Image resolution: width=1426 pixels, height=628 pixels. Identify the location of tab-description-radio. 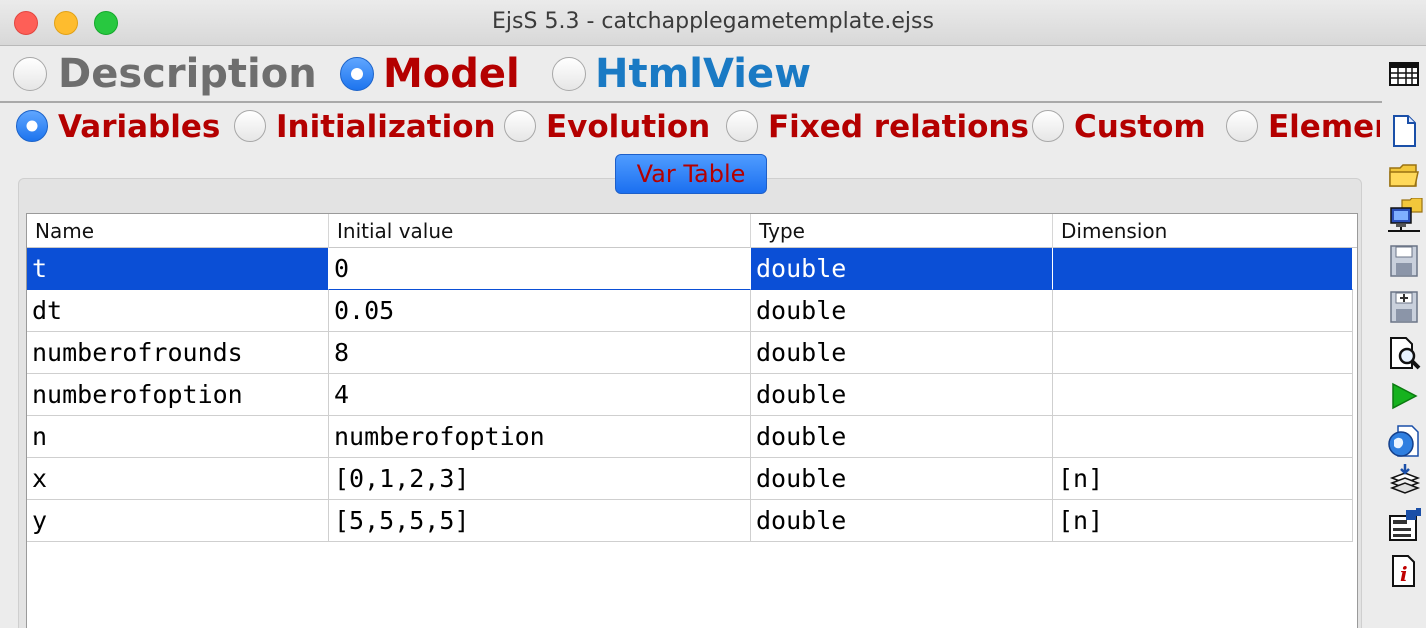
(30, 74).